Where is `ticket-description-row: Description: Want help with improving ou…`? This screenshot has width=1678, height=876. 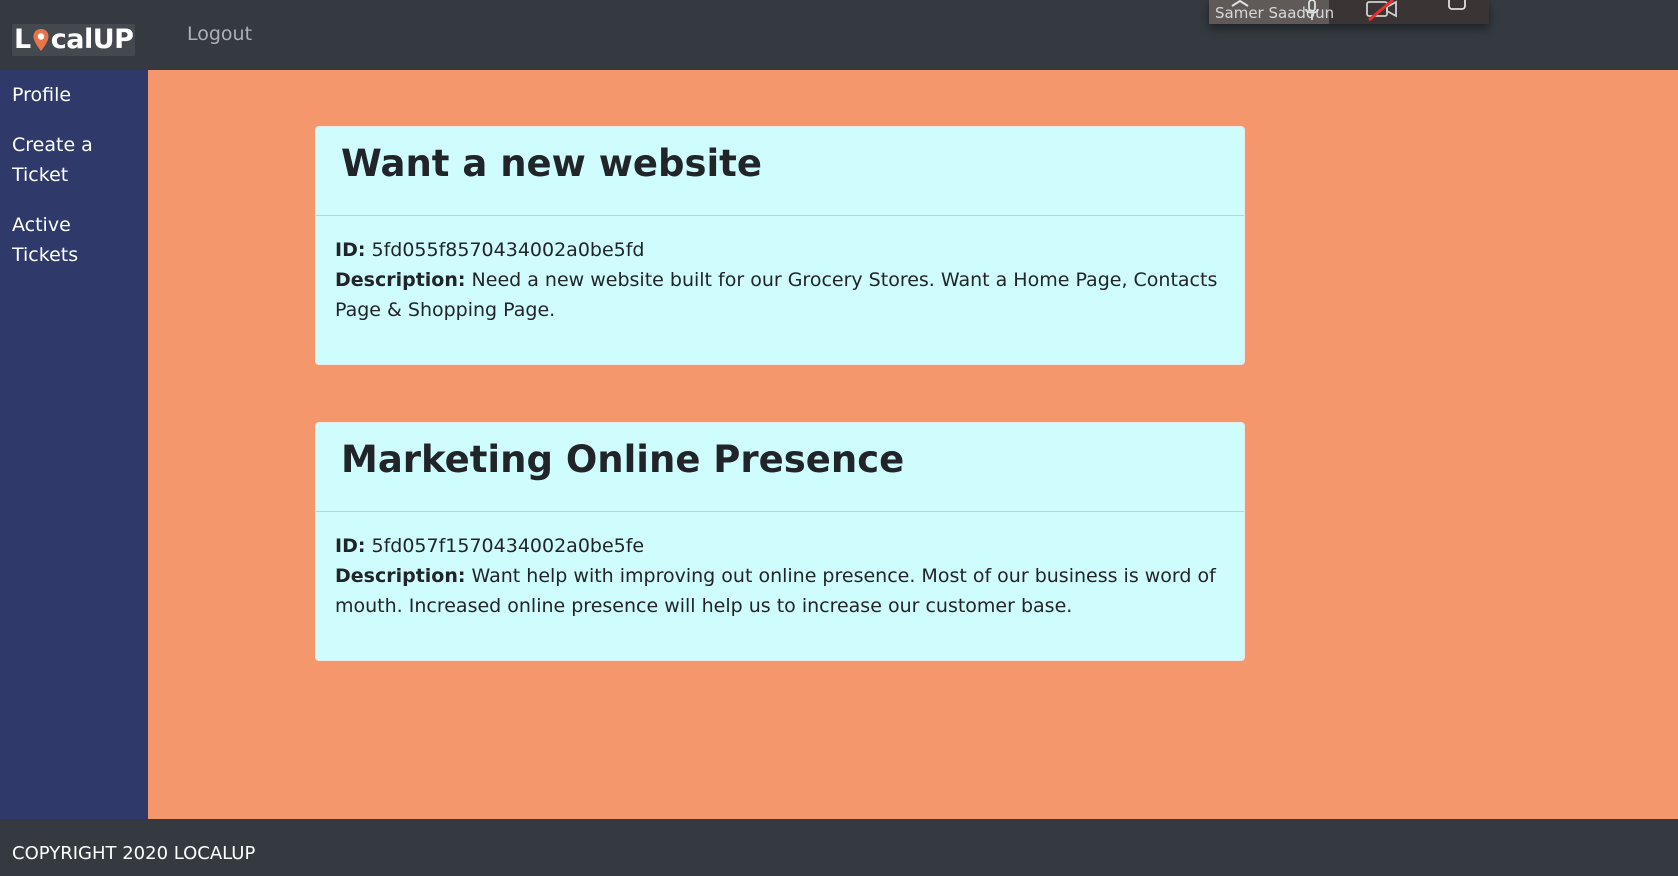 ticket-description-row: Description: Want help with improving ou… is located at coordinates (780, 591).